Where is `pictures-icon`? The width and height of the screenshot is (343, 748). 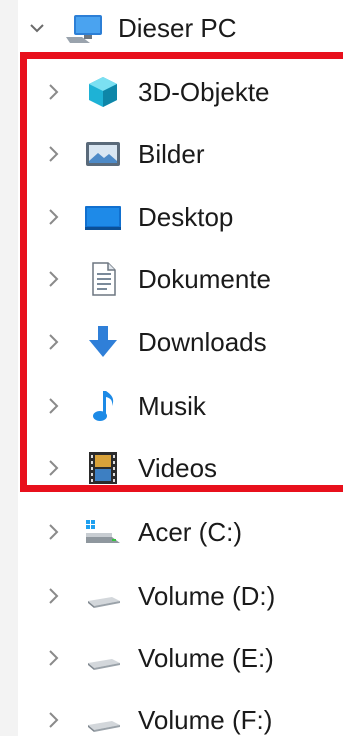
pictures-icon is located at coordinates (103, 154).